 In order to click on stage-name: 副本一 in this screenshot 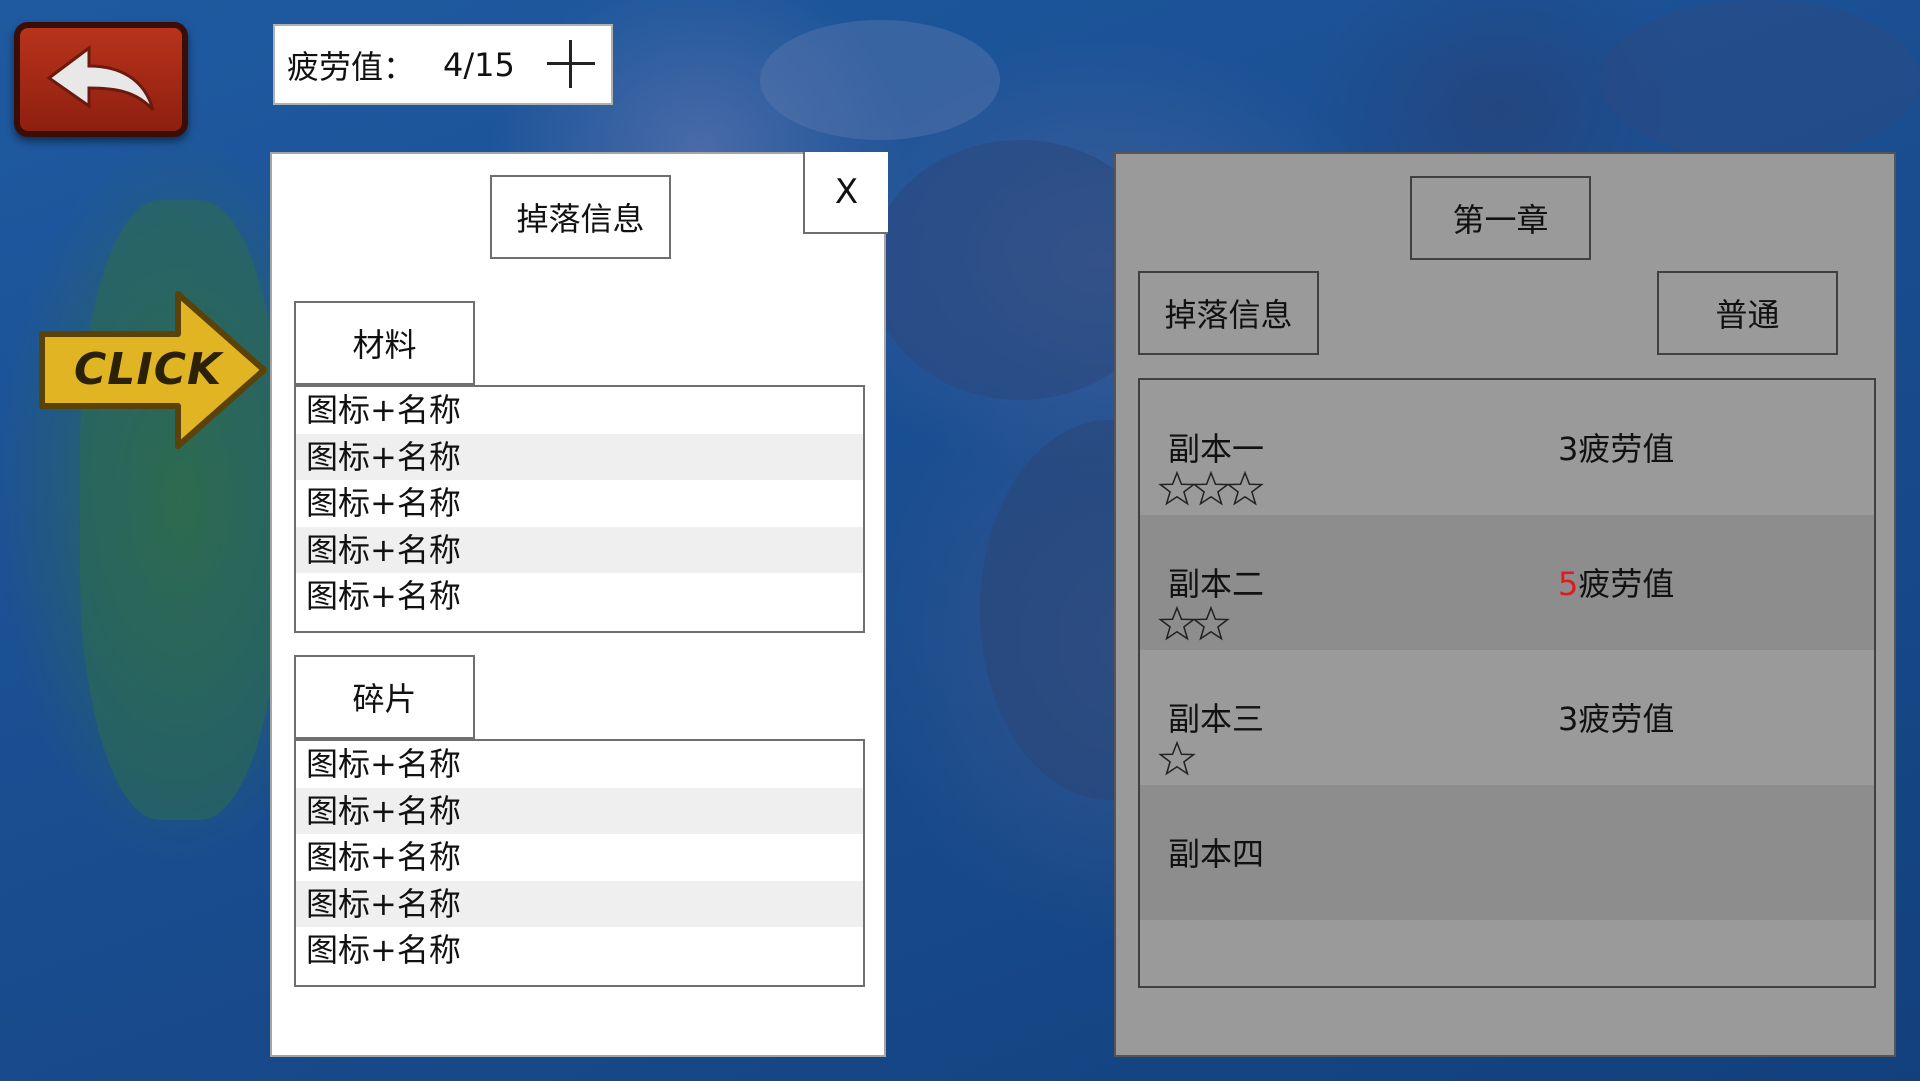, I will do `click(1216, 449)`.